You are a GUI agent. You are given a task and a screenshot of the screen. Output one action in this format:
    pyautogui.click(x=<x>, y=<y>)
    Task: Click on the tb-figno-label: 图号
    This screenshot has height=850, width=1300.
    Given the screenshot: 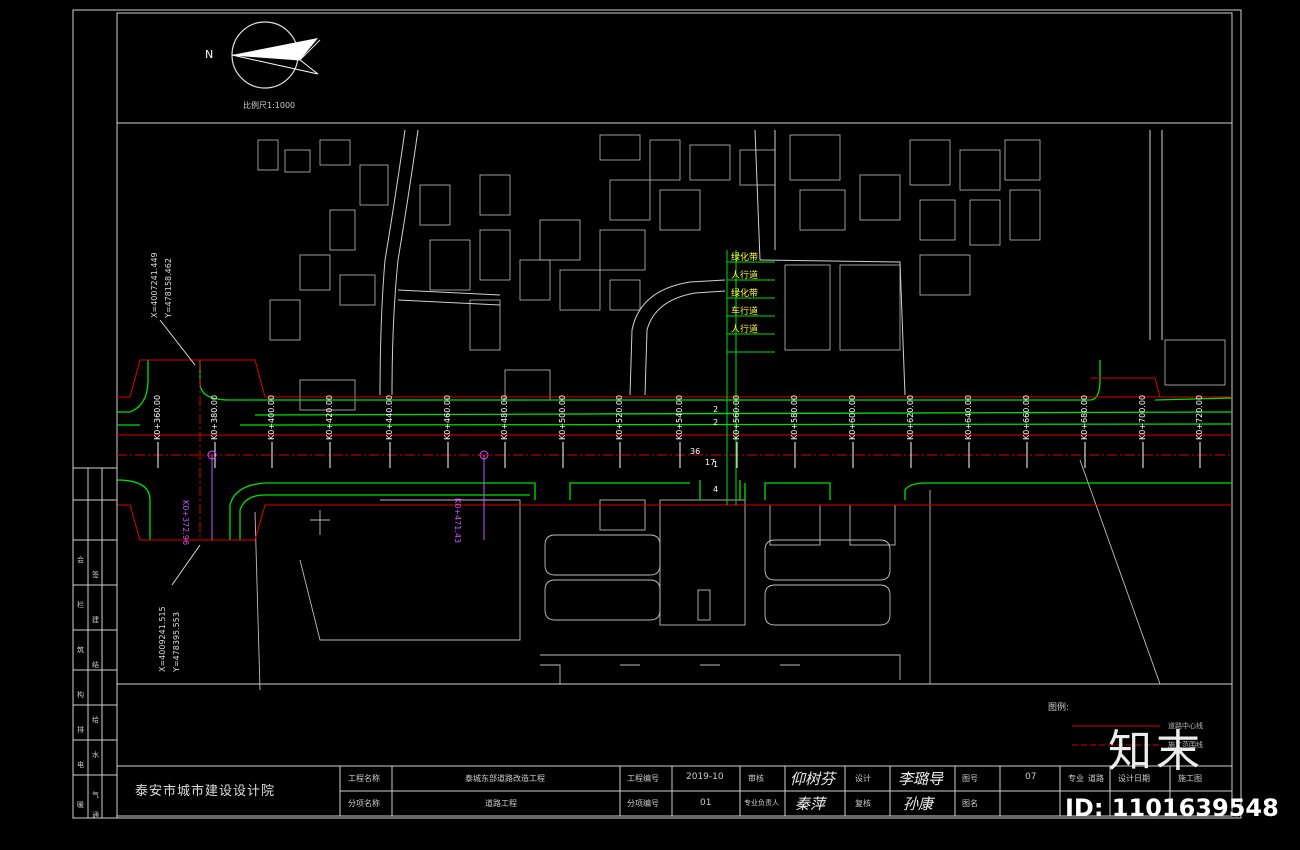 What is the action you would take?
    pyautogui.click(x=970, y=778)
    